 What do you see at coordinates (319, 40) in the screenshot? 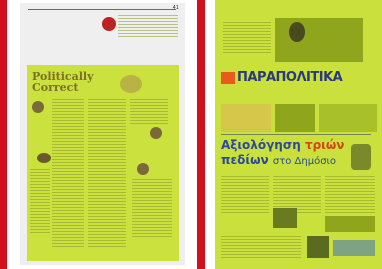
I see `top-banner-photo` at bounding box center [319, 40].